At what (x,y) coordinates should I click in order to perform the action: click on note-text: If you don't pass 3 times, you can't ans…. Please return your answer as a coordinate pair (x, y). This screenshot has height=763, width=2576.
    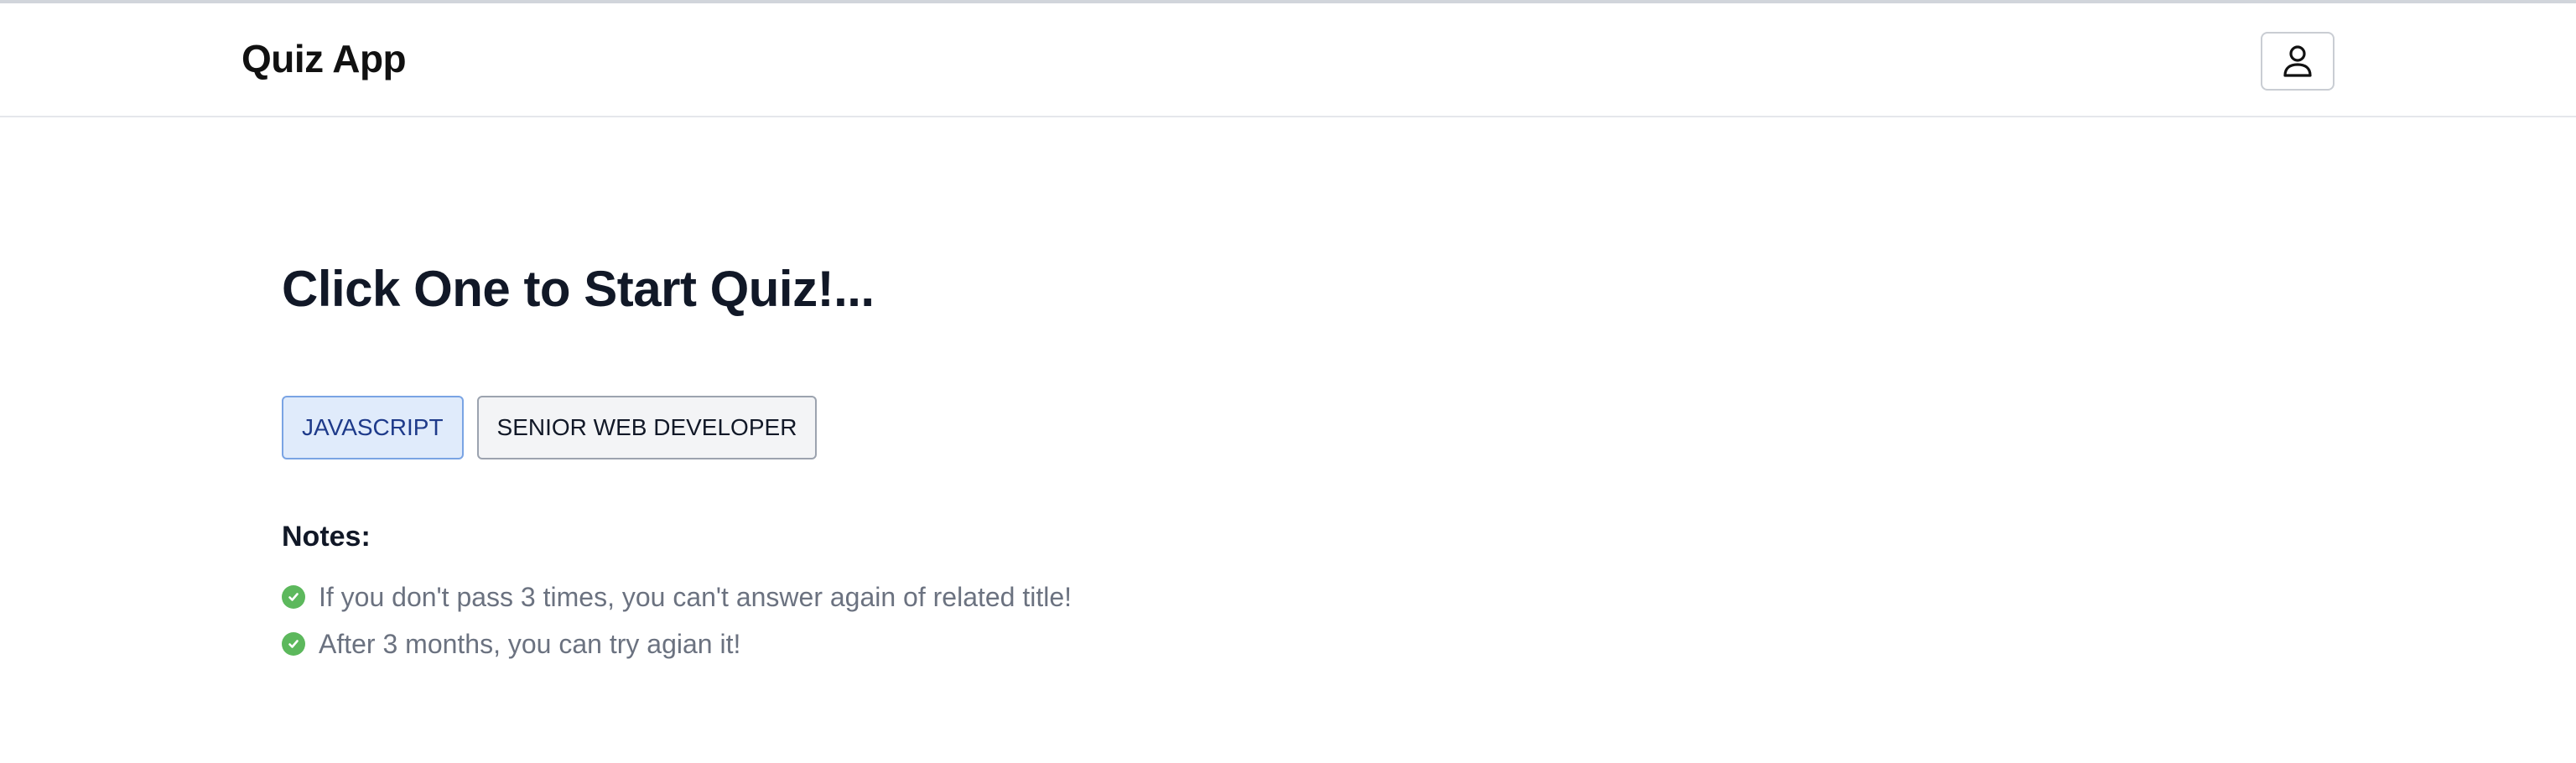
    Looking at the image, I should click on (695, 597).